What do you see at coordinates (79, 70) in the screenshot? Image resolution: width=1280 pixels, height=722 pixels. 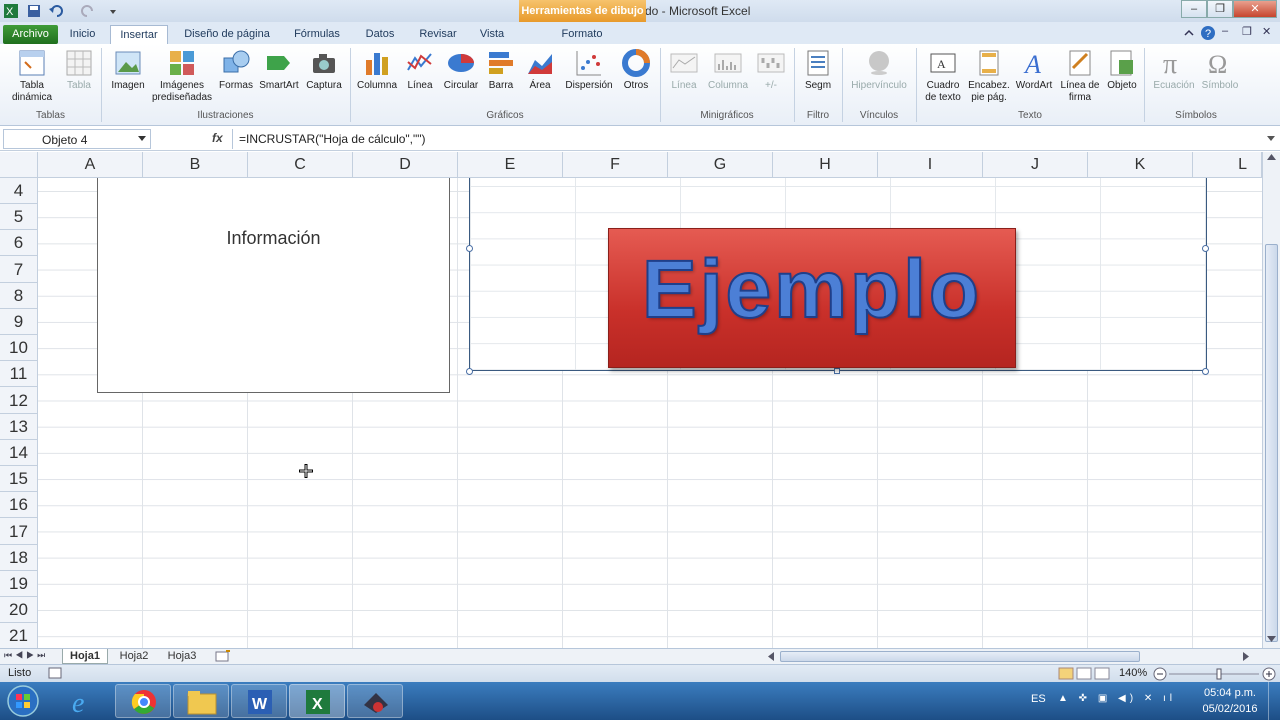 I see `table-button: Tabla` at bounding box center [79, 70].